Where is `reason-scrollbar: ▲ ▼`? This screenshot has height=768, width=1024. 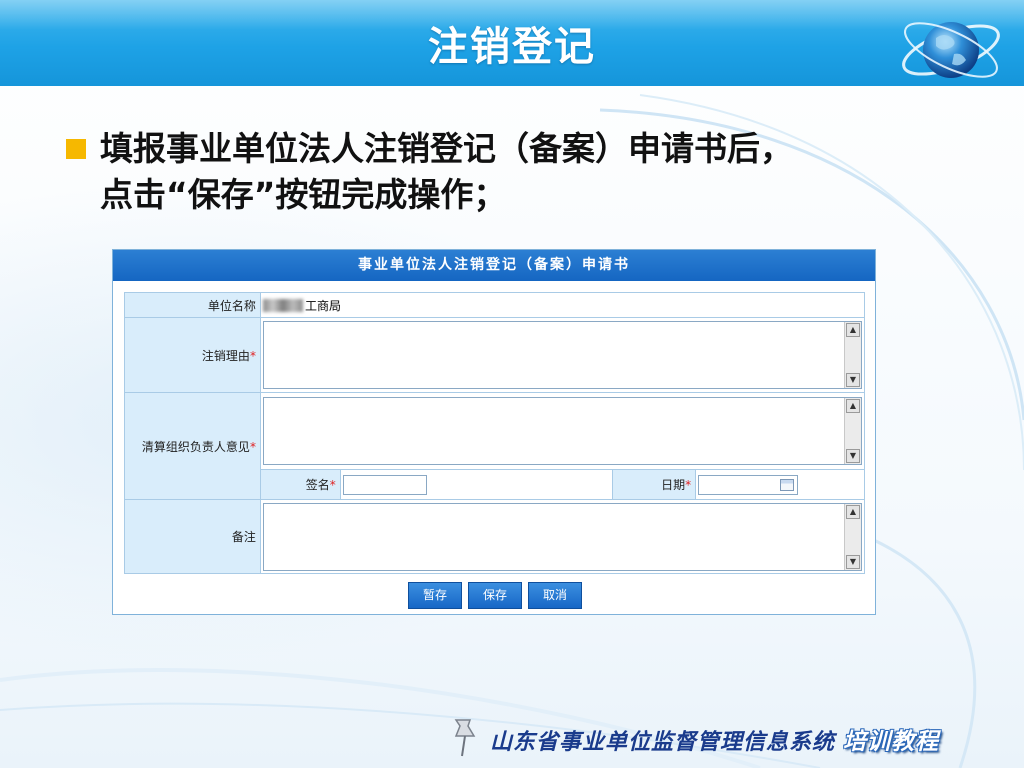
reason-scrollbar: ▲ ▼ is located at coordinates (852, 355).